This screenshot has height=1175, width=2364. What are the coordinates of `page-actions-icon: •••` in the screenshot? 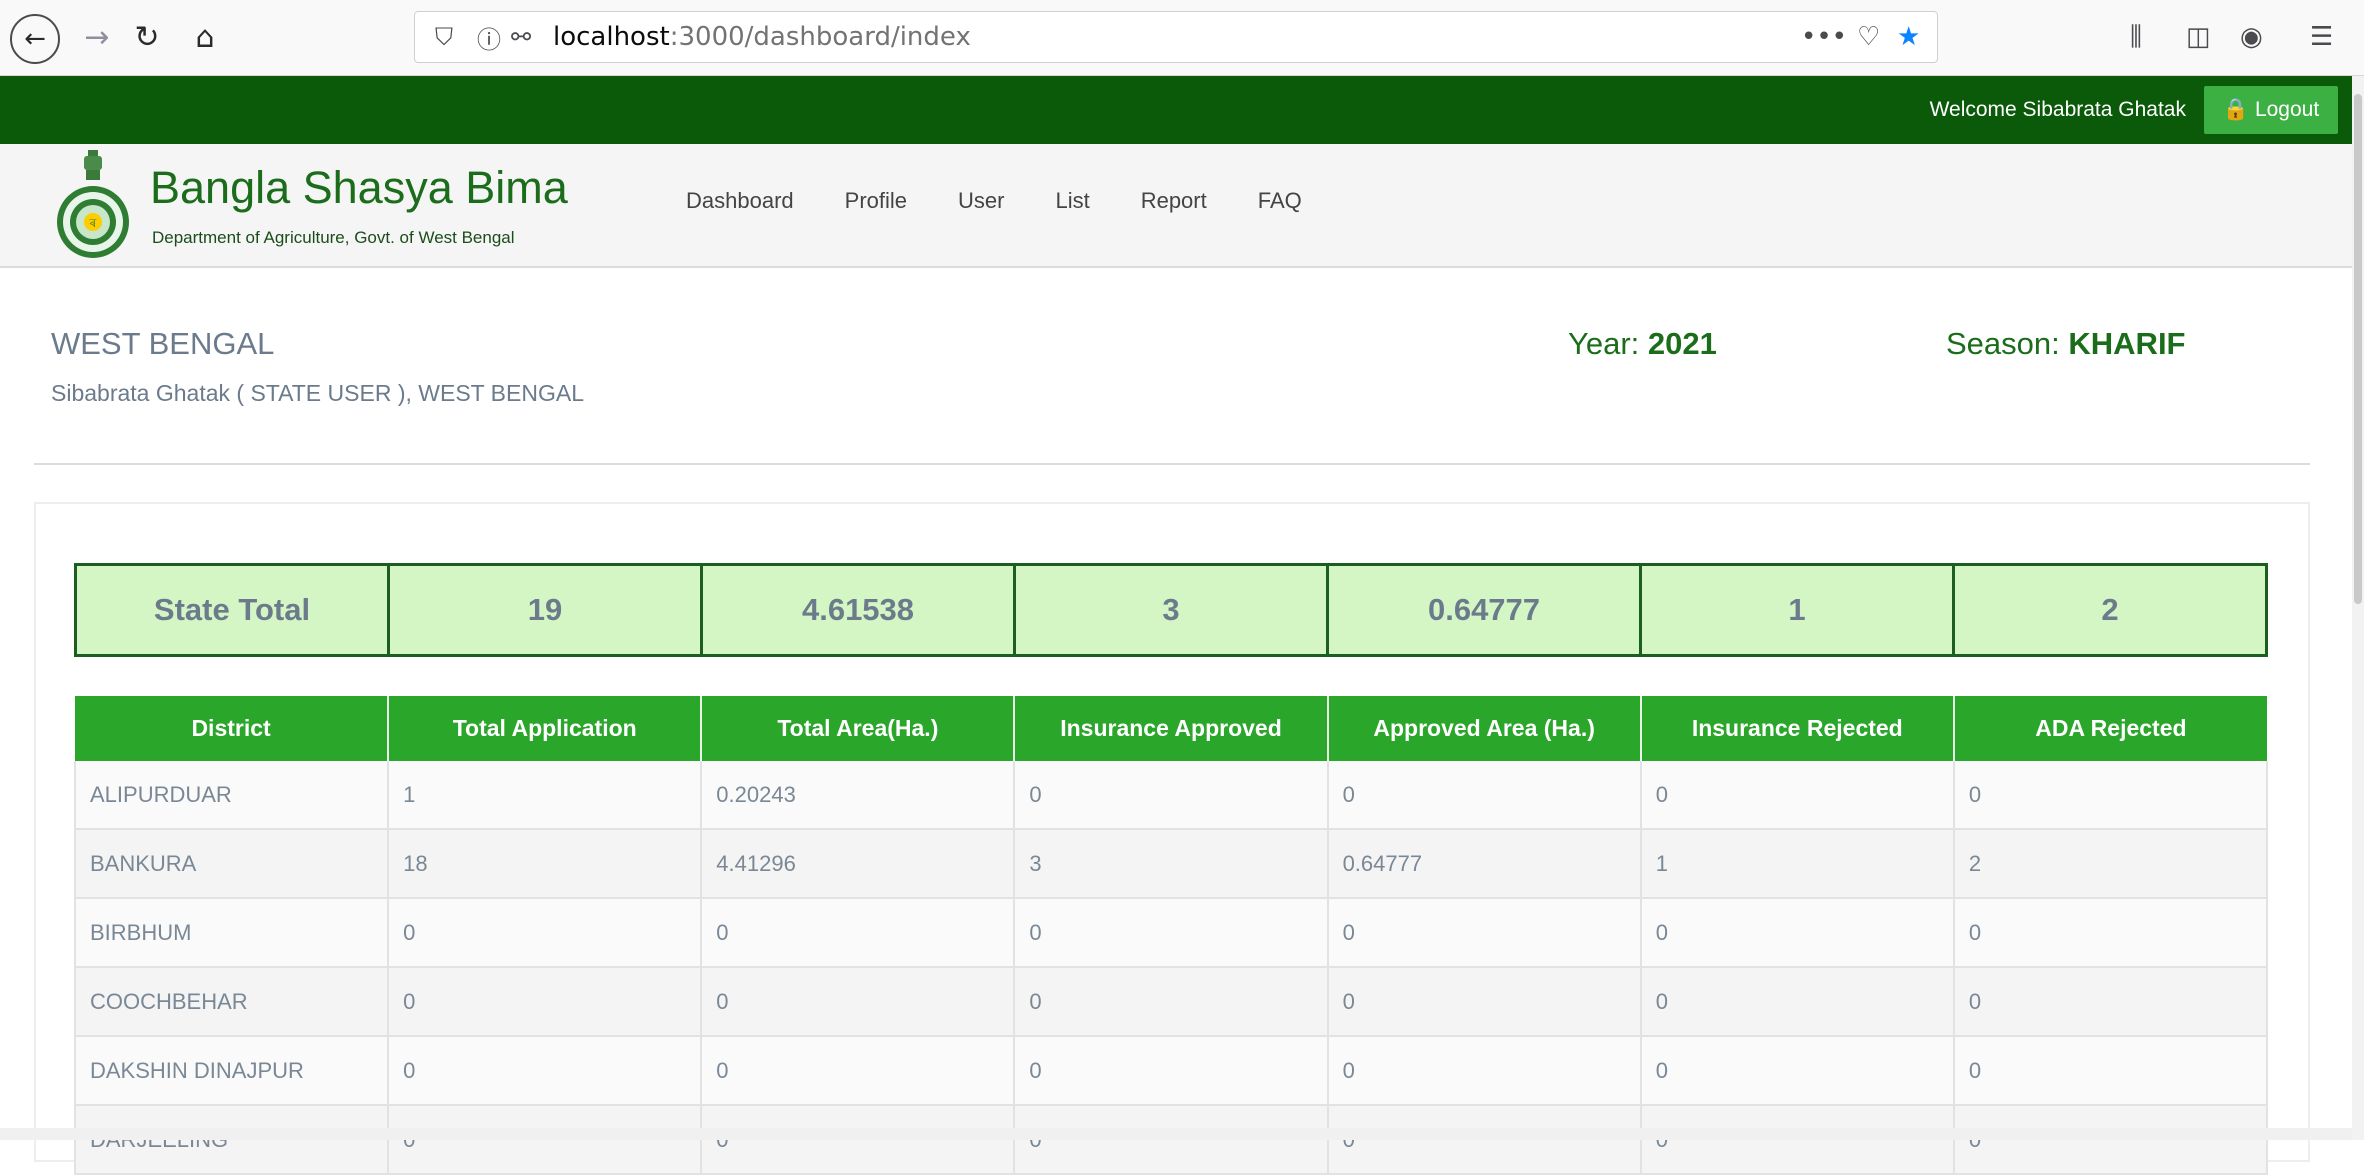 It's located at (1824, 37).